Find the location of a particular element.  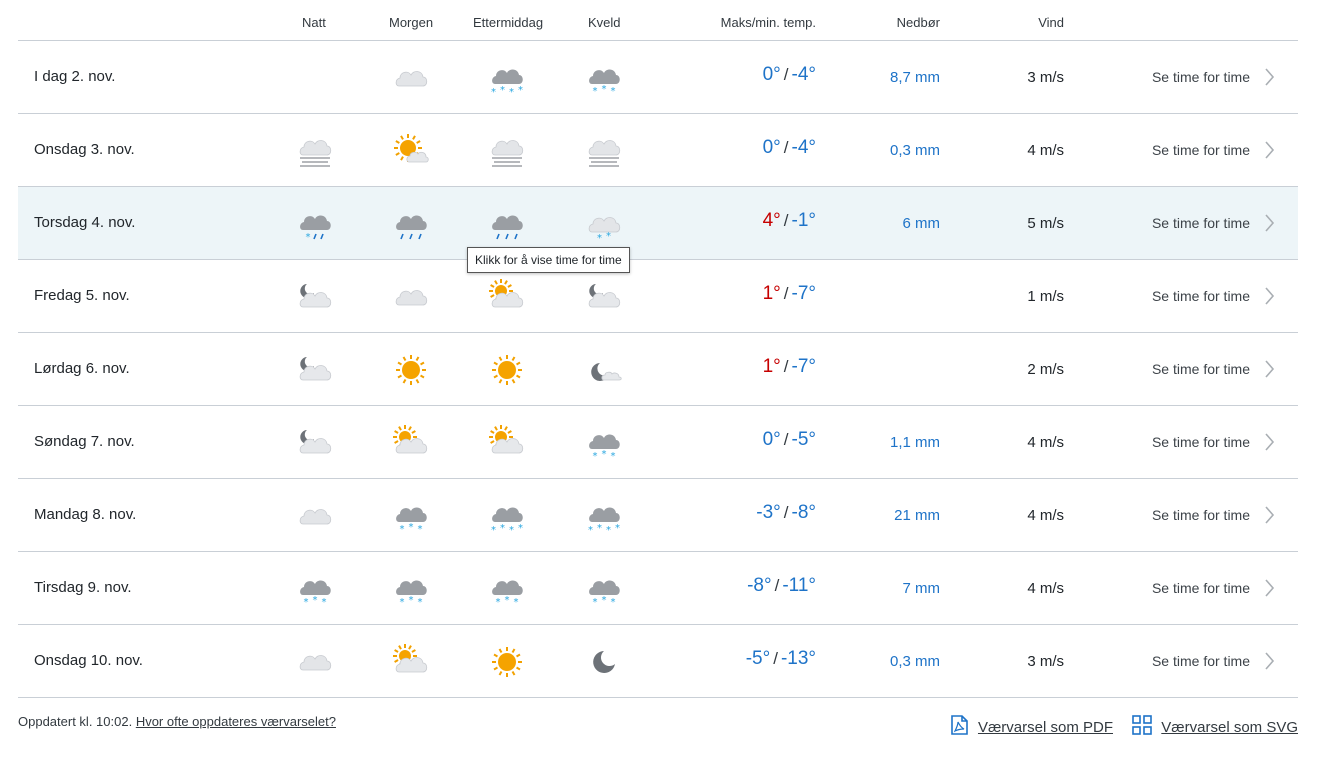

header-wind: Vind is located at coordinates (1051, 22).